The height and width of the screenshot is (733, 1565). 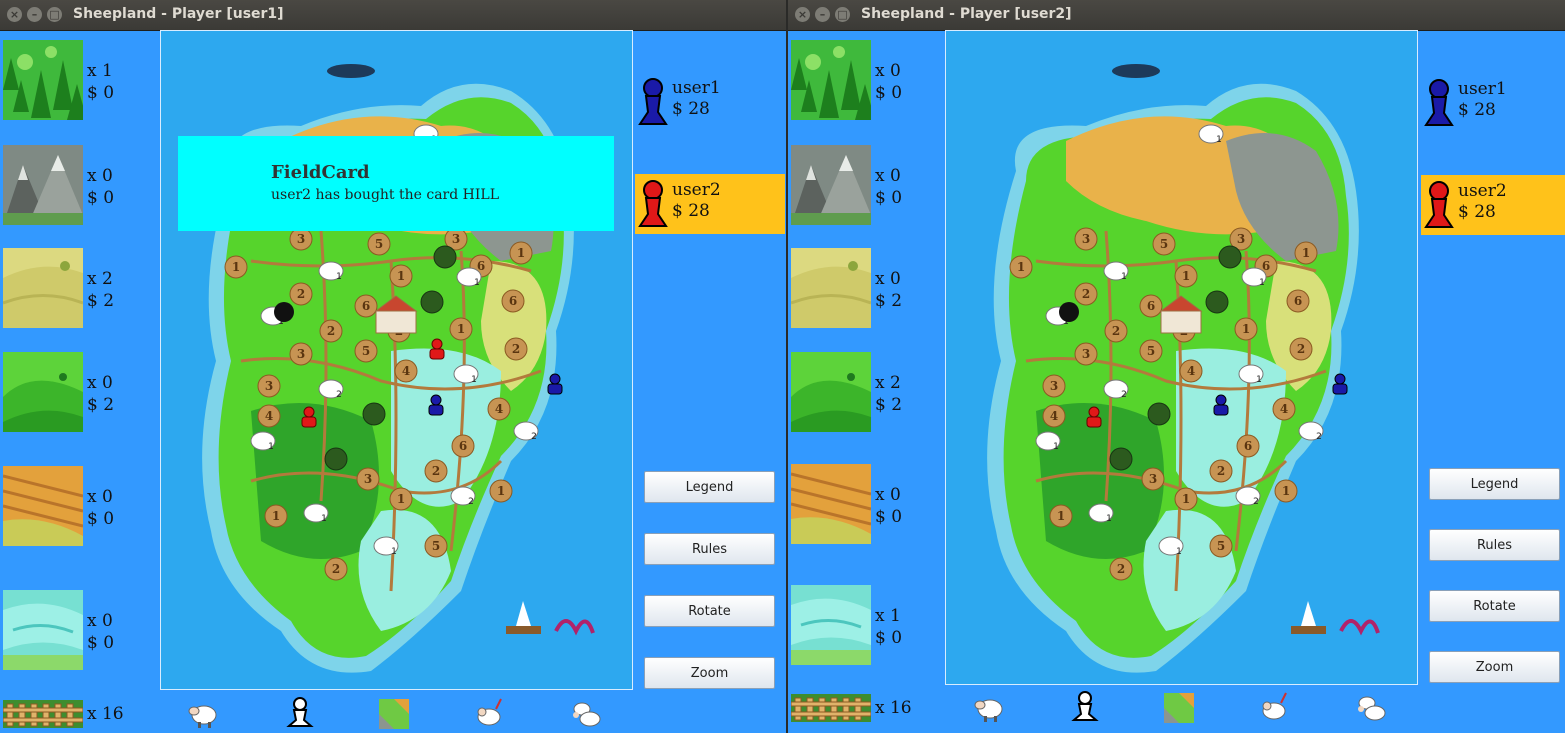 I want to click on plain-card-info: x 2 $ 2, so click(x=101, y=290).